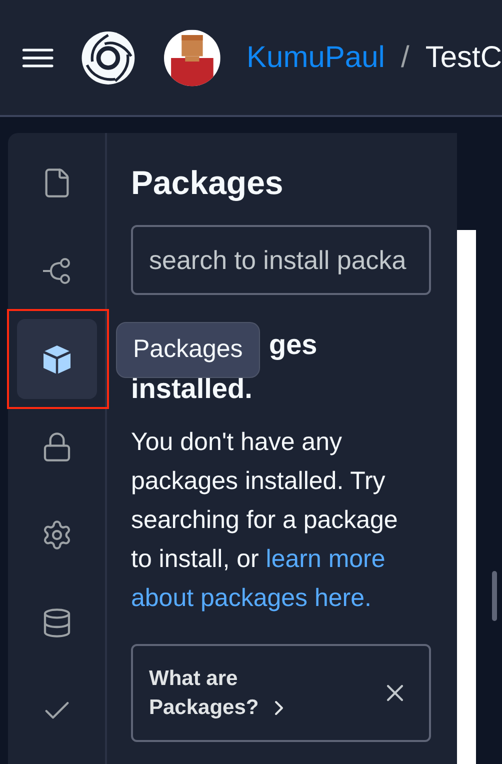  What do you see at coordinates (56, 271) in the screenshot?
I see `branch-icon` at bounding box center [56, 271].